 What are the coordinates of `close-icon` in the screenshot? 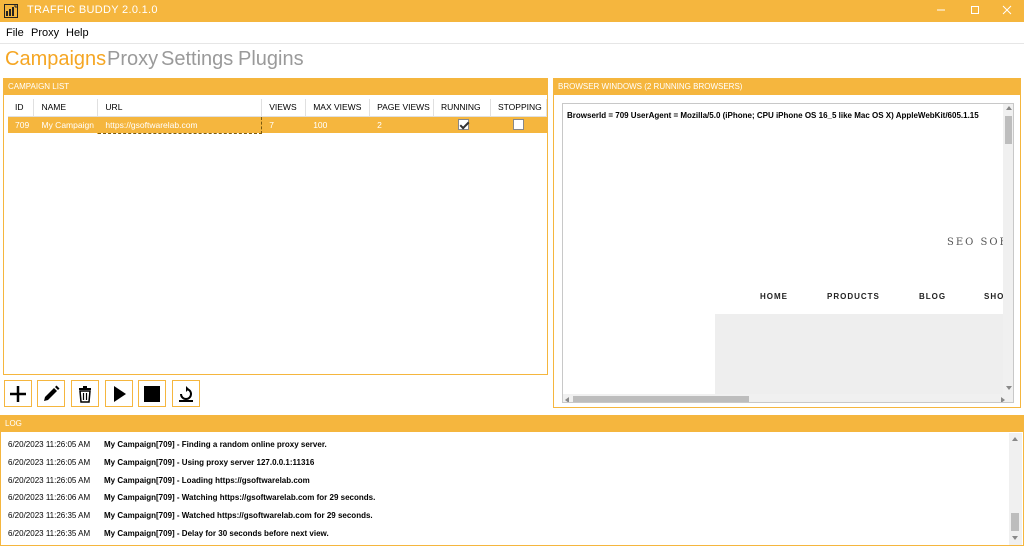 It's located at (1007, 10).